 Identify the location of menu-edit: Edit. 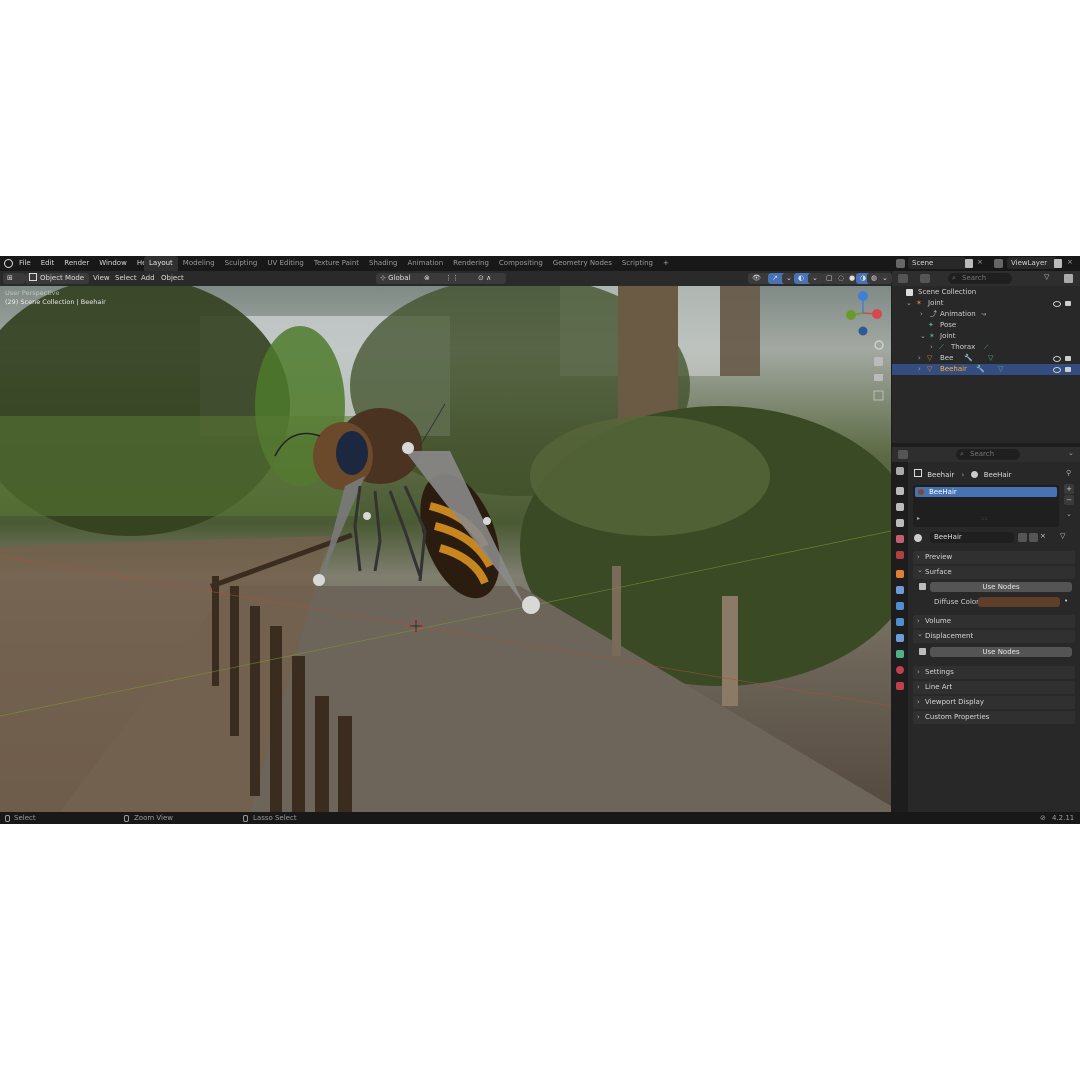
(48, 263).